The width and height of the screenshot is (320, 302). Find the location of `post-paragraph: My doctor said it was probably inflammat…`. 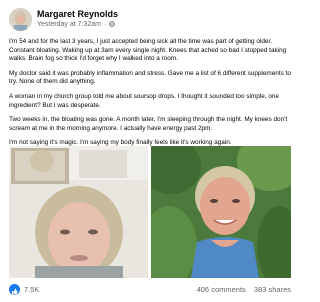

post-paragraph: My doctor said it was probably inflammat… is located at coordinates (150, 77).